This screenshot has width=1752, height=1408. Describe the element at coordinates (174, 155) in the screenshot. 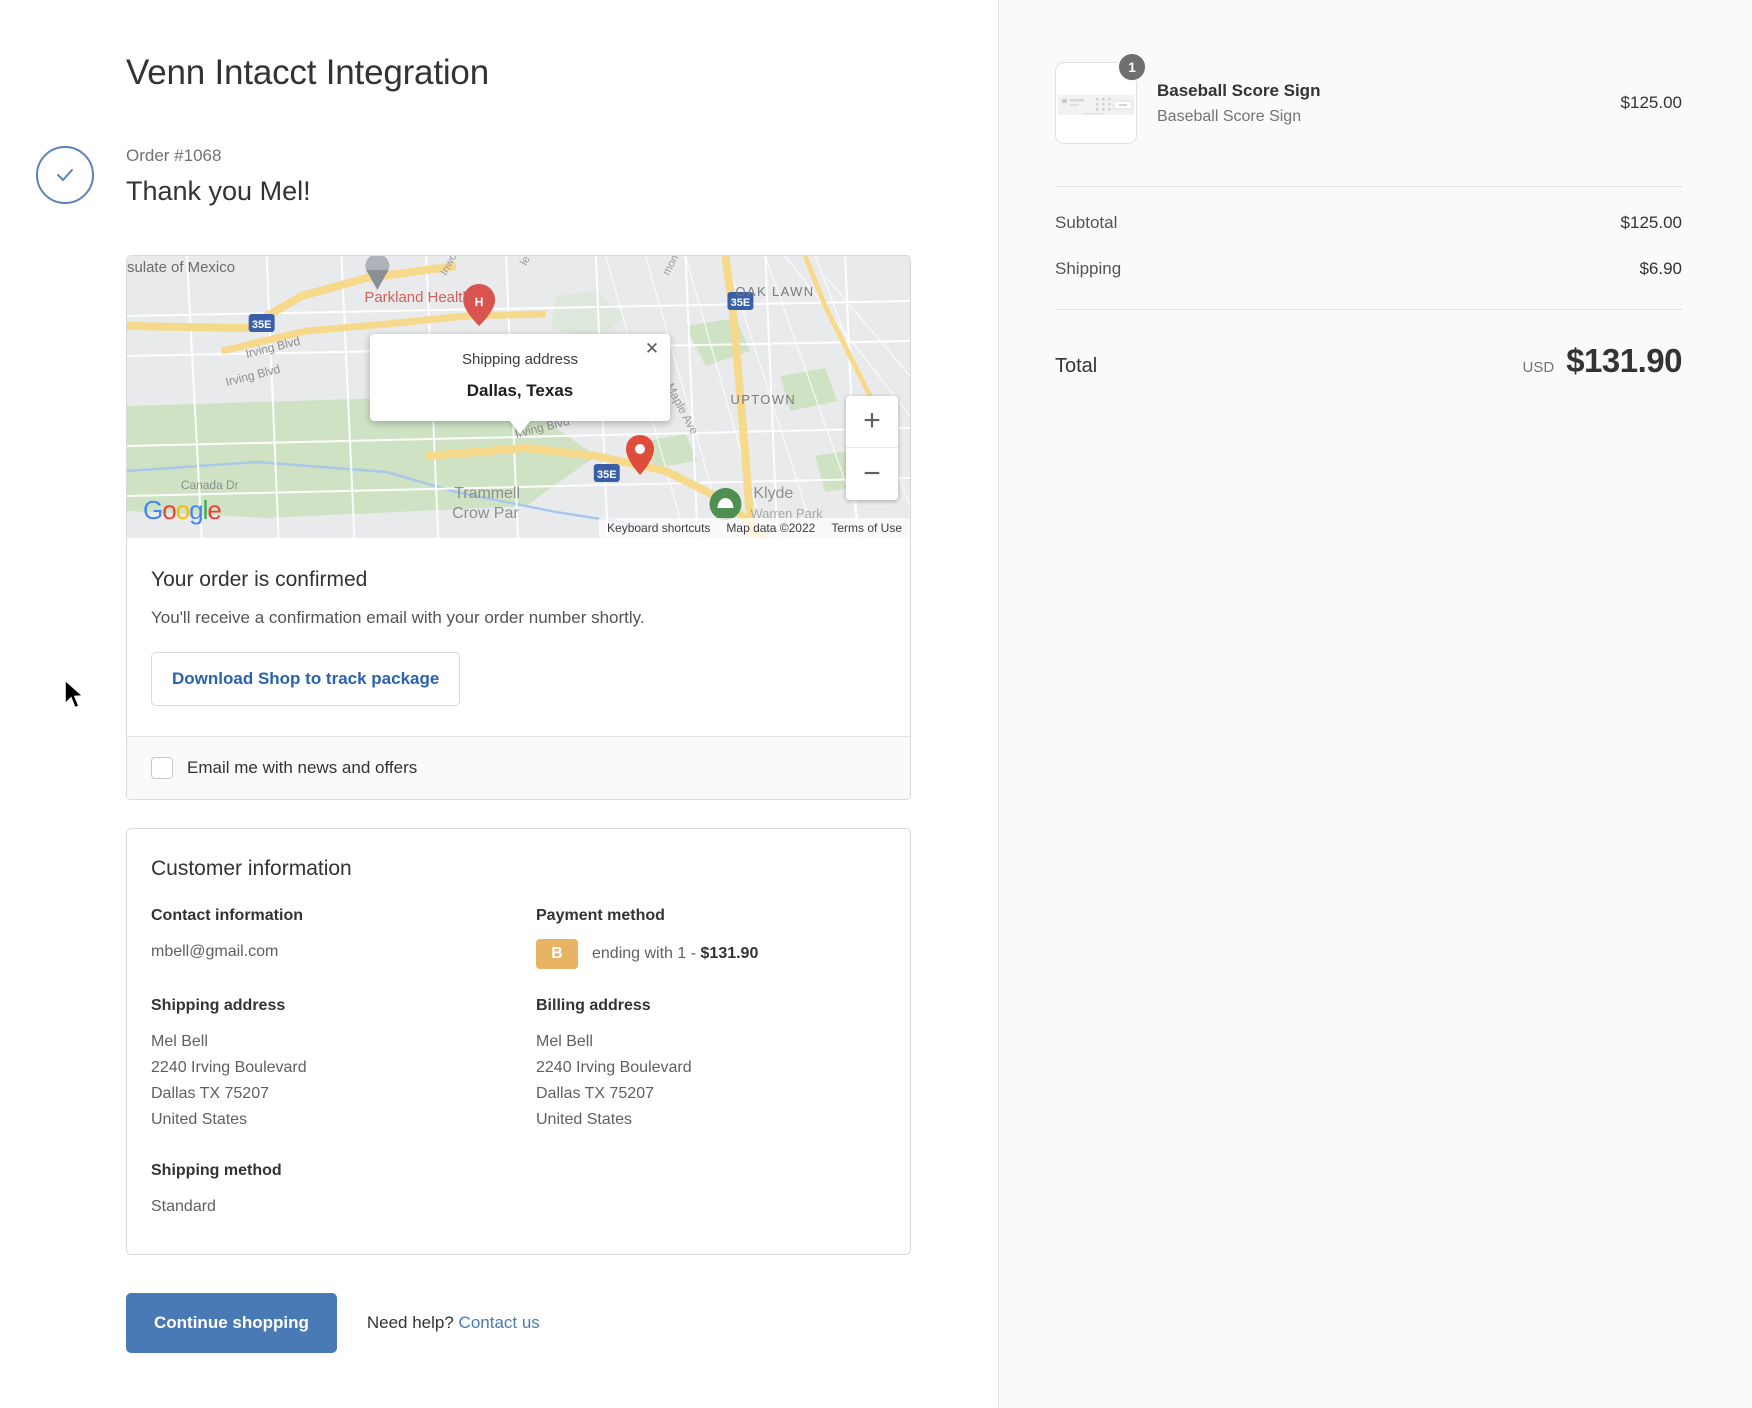

I see `order-number: Order #1068` at that location.